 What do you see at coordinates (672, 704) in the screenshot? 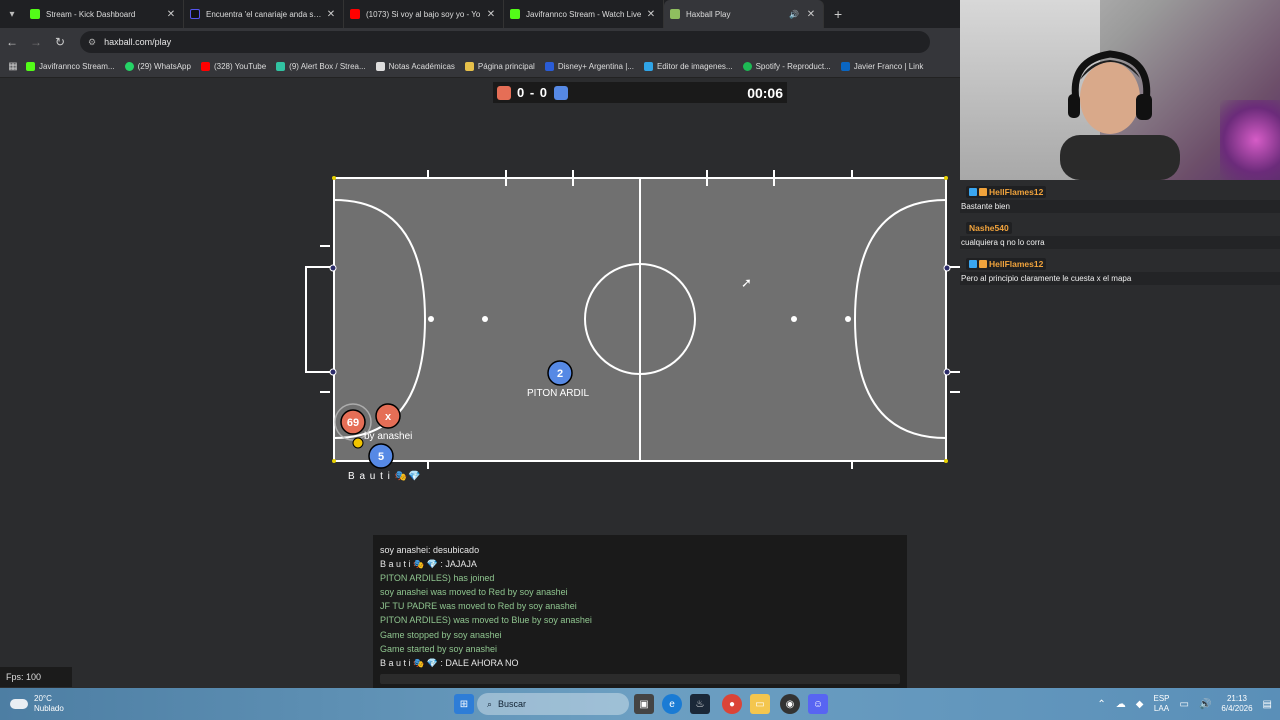
I see `edge-icon: e` at bounding box center [672, 704].